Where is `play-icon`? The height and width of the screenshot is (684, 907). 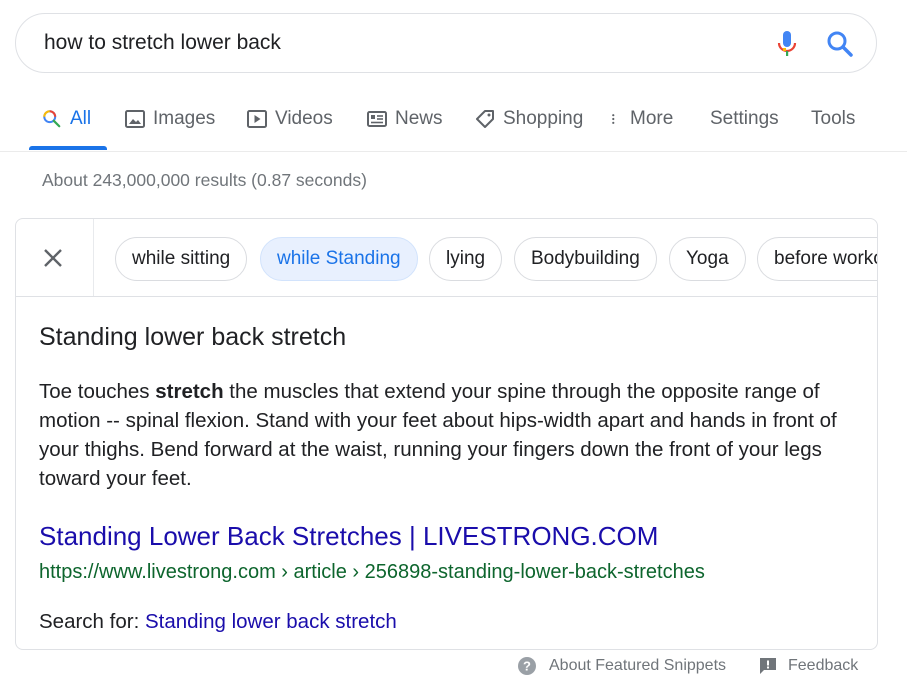
play-icon is located at coordinates (257, 119).